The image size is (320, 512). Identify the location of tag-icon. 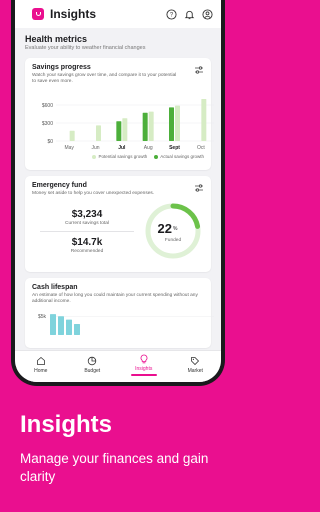
(195, 361).